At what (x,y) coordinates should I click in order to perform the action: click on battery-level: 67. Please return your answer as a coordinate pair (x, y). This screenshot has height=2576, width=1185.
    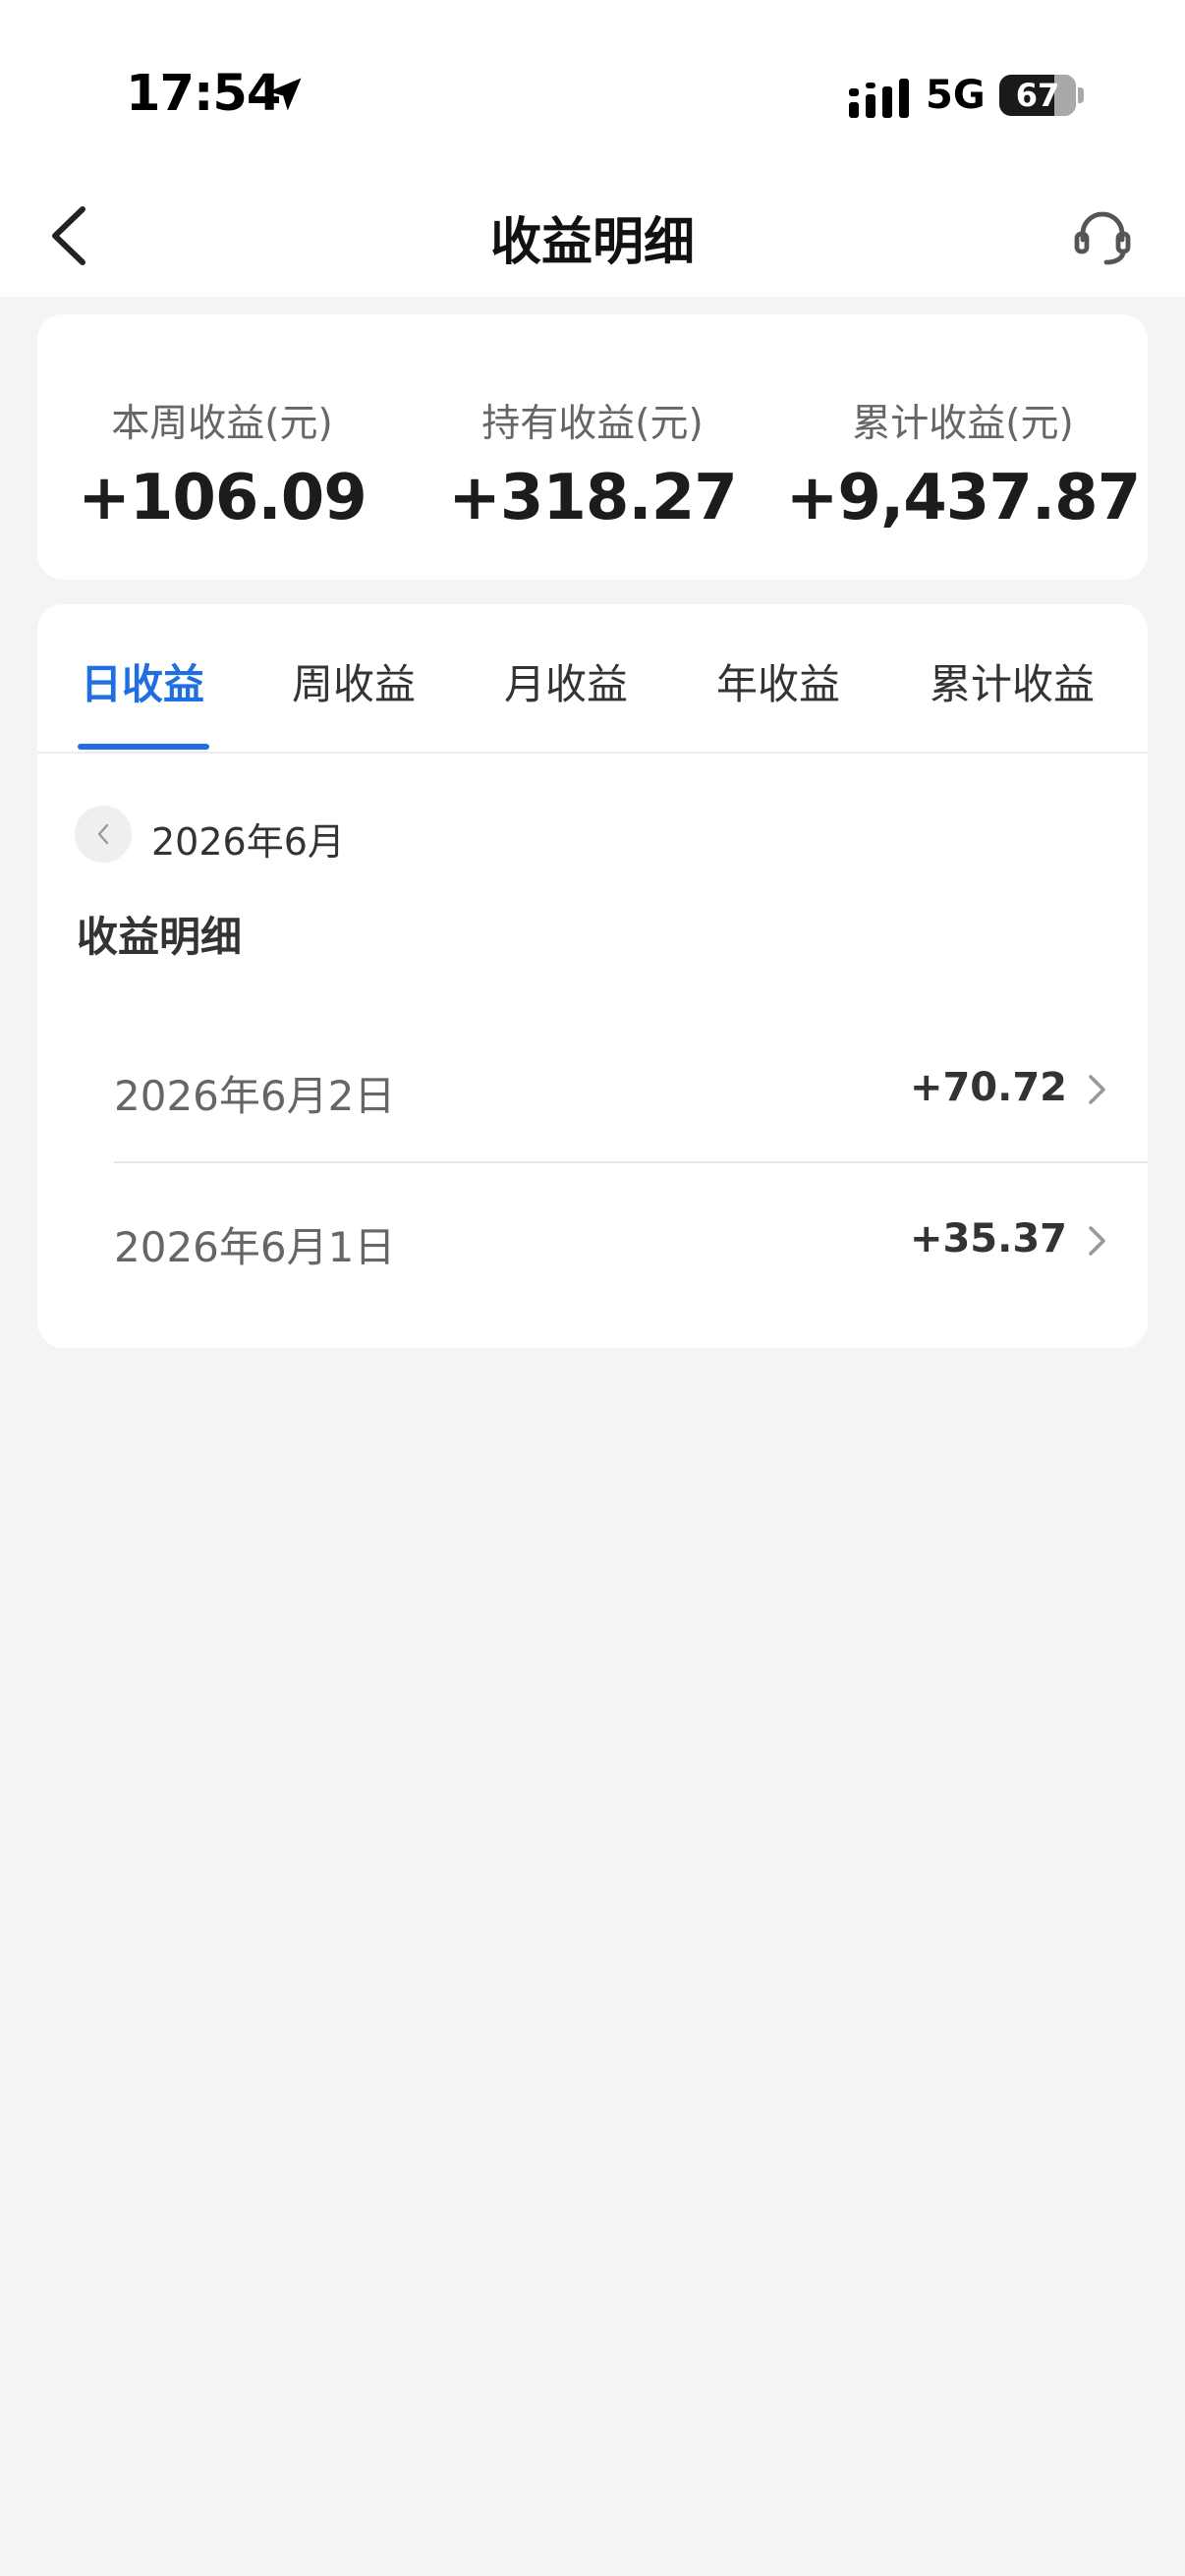
    Looking at the image, I should click on (1038, 95).